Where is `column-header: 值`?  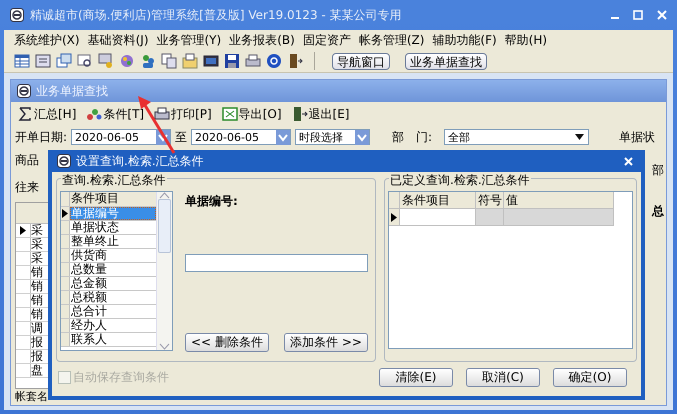 column-header: 值 is located at coordinates (559, 200).